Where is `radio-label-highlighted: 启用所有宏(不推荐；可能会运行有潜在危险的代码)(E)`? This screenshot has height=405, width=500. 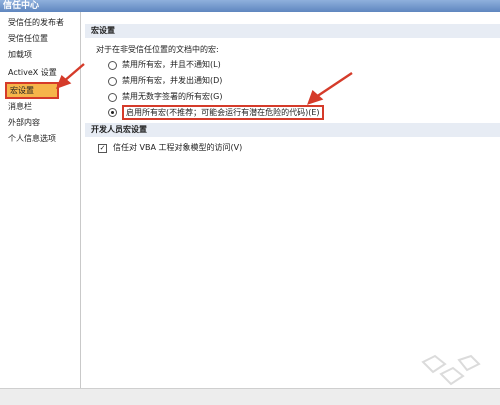
radio-label-highlighted: 启用所有宏(不推荐；可能会运行有潜在危险的代码)(E) is located at coordinates (223, 112).